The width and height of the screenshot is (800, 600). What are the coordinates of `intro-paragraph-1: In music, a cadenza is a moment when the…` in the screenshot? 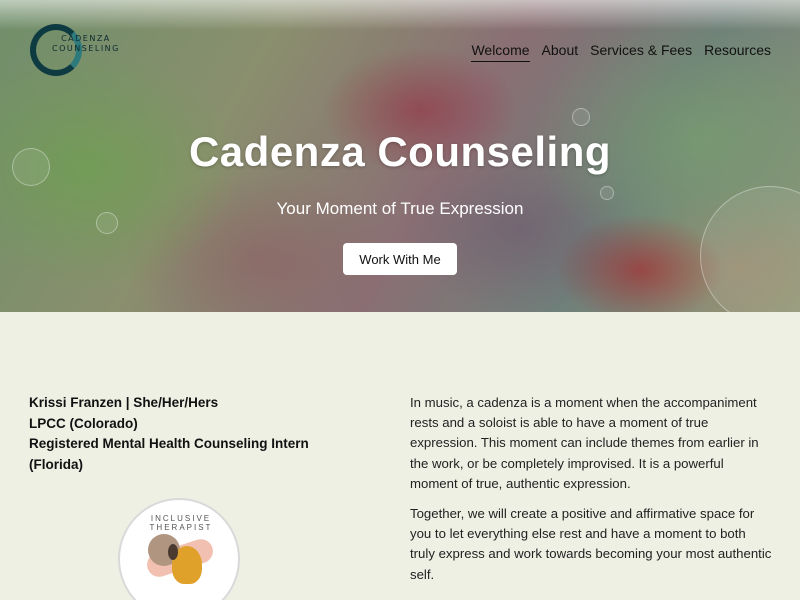 It's located at (584, 443).